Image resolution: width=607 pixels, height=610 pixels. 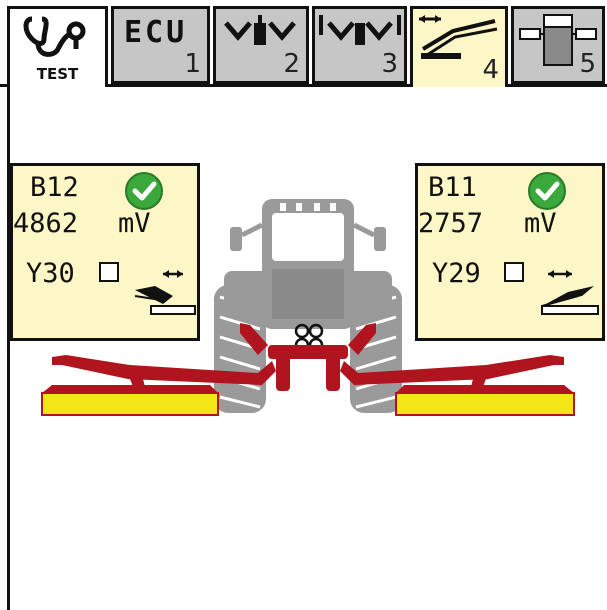 What do you see at coordinates (558, 45) in the screenshot?
I see `tab-5: 5` at bounding box center [558, 45].